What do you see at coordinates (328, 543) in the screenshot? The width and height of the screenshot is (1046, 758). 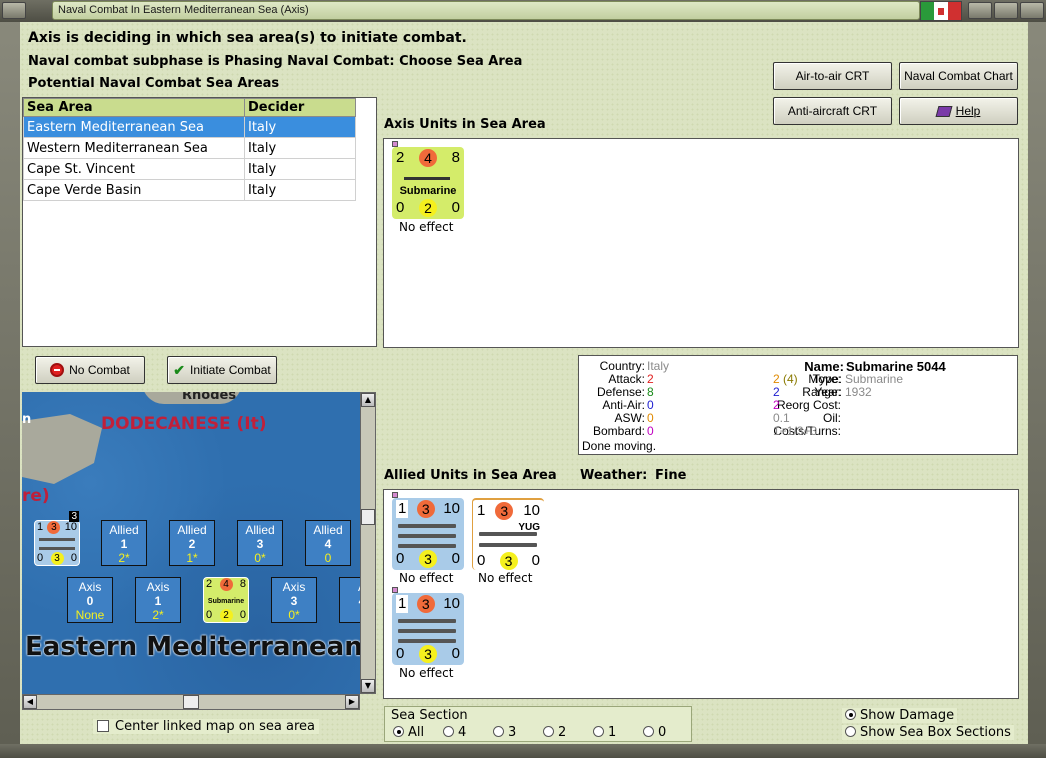 I see `sea-box-allied-4: Allied 4 0` at bounding box center [328, 543].